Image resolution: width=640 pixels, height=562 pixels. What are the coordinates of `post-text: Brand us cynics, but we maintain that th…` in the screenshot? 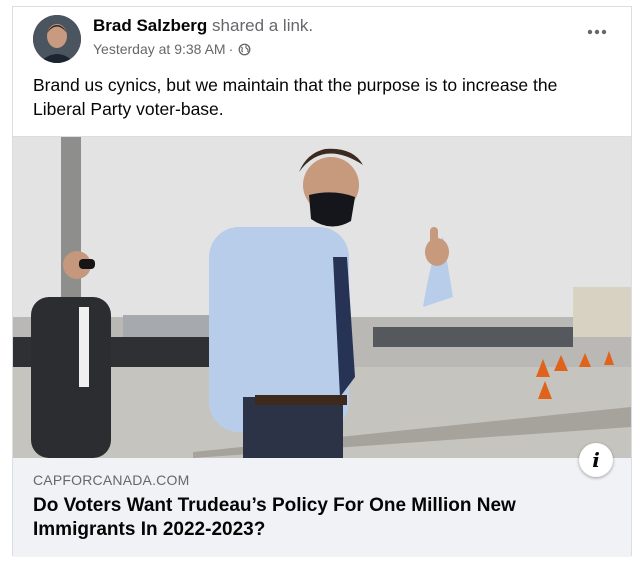 It's located at (295, 97).